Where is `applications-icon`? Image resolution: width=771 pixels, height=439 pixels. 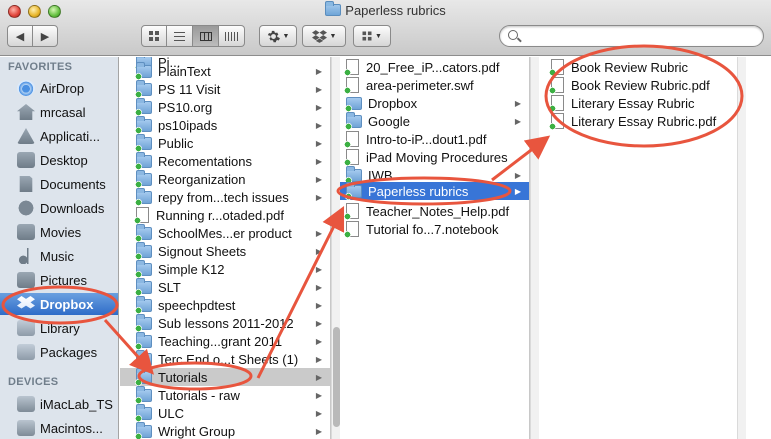
applications-icon is located at coordinates (26, 136).